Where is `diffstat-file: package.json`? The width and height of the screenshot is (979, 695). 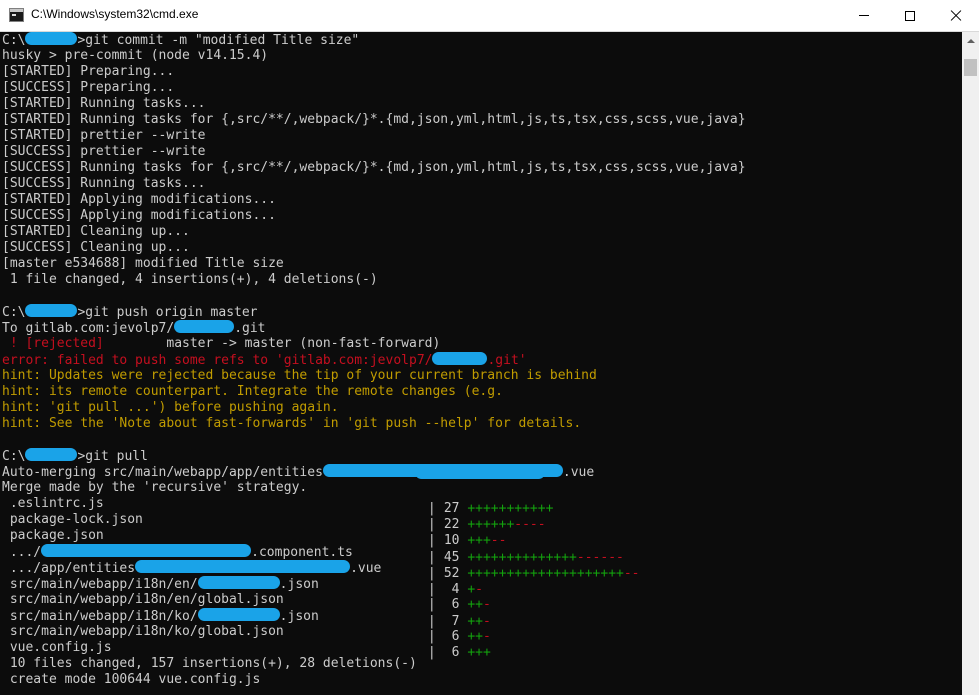 diffstat-file: package.json is located at coordinates (211, 536).